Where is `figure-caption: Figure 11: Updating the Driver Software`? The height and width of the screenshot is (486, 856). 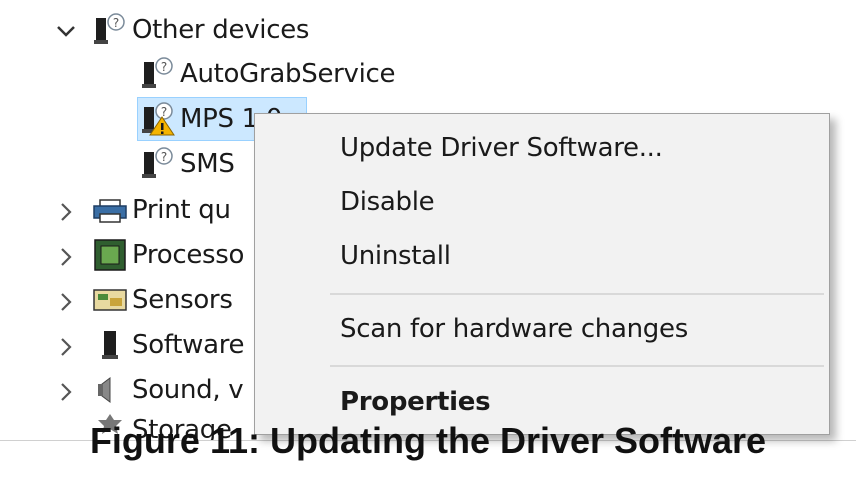 figure-caption: Figure 11: Updating the Driver Software is located at coordinates (428, 440).